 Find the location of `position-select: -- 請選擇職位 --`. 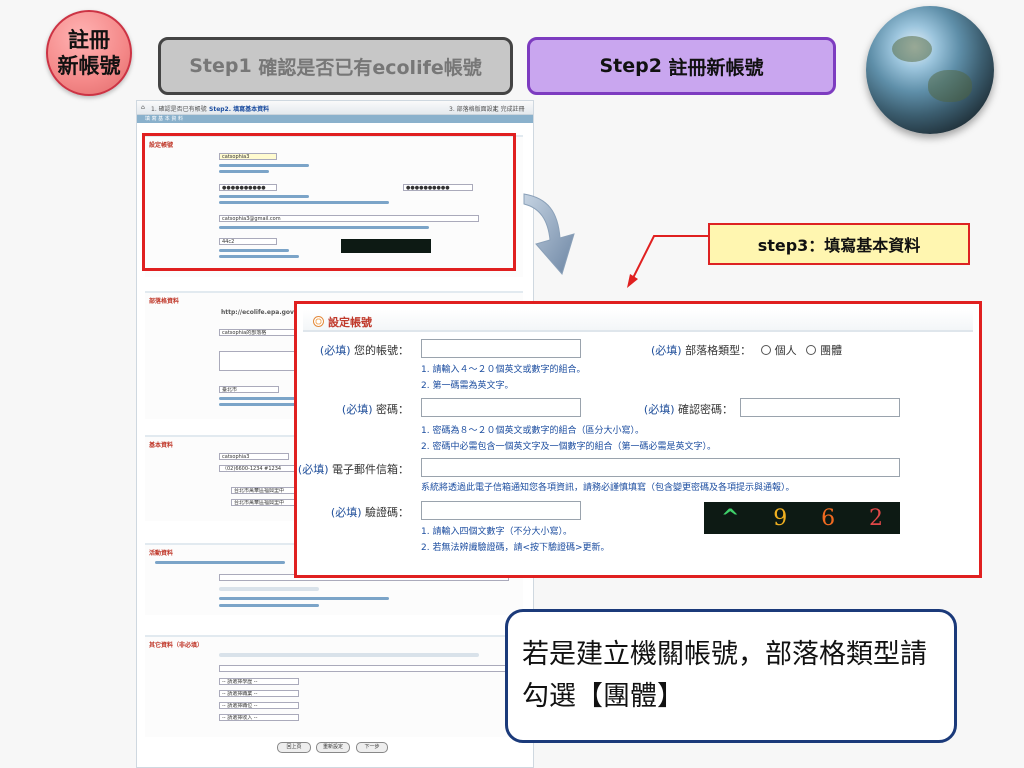

position-select: -- 請選擇職位 -- is located at coordinates (259, 705).